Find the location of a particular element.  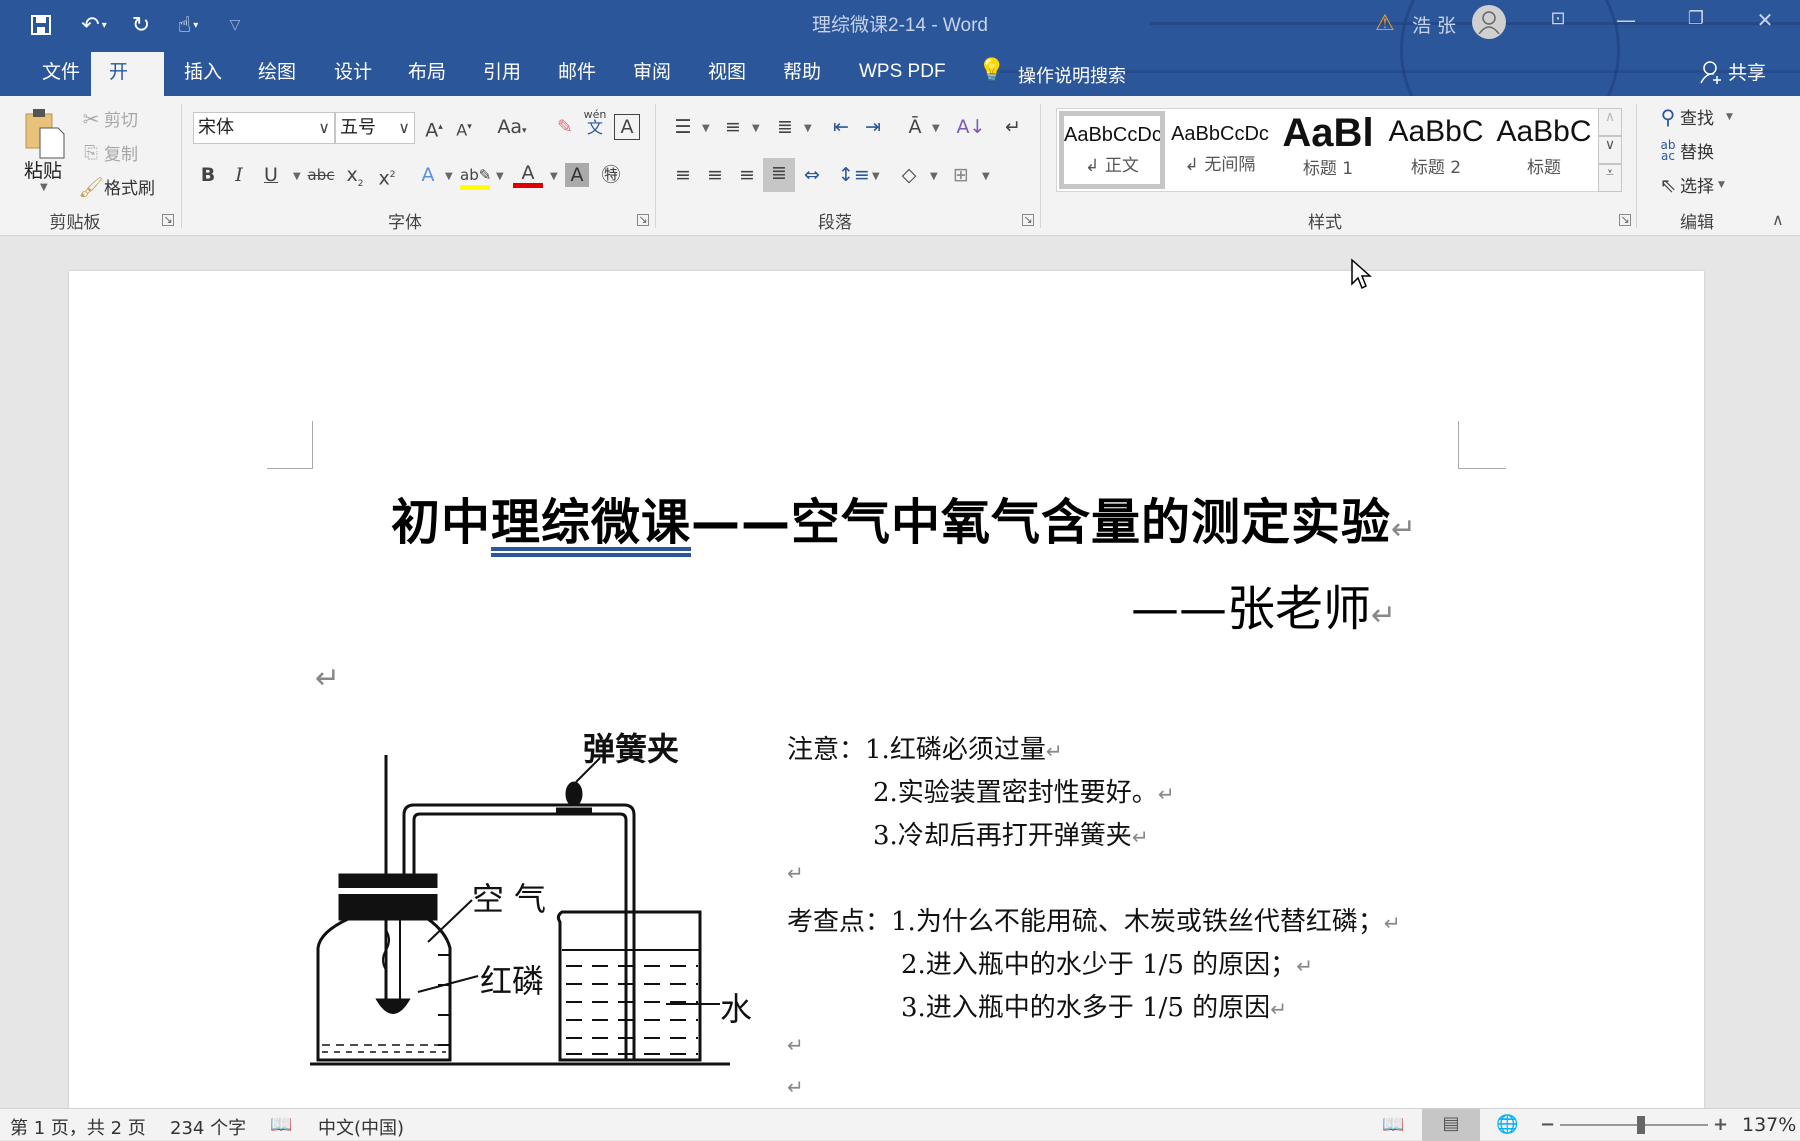

decrease-indent-icon: ⇤ is located at coordinates (841, 127).